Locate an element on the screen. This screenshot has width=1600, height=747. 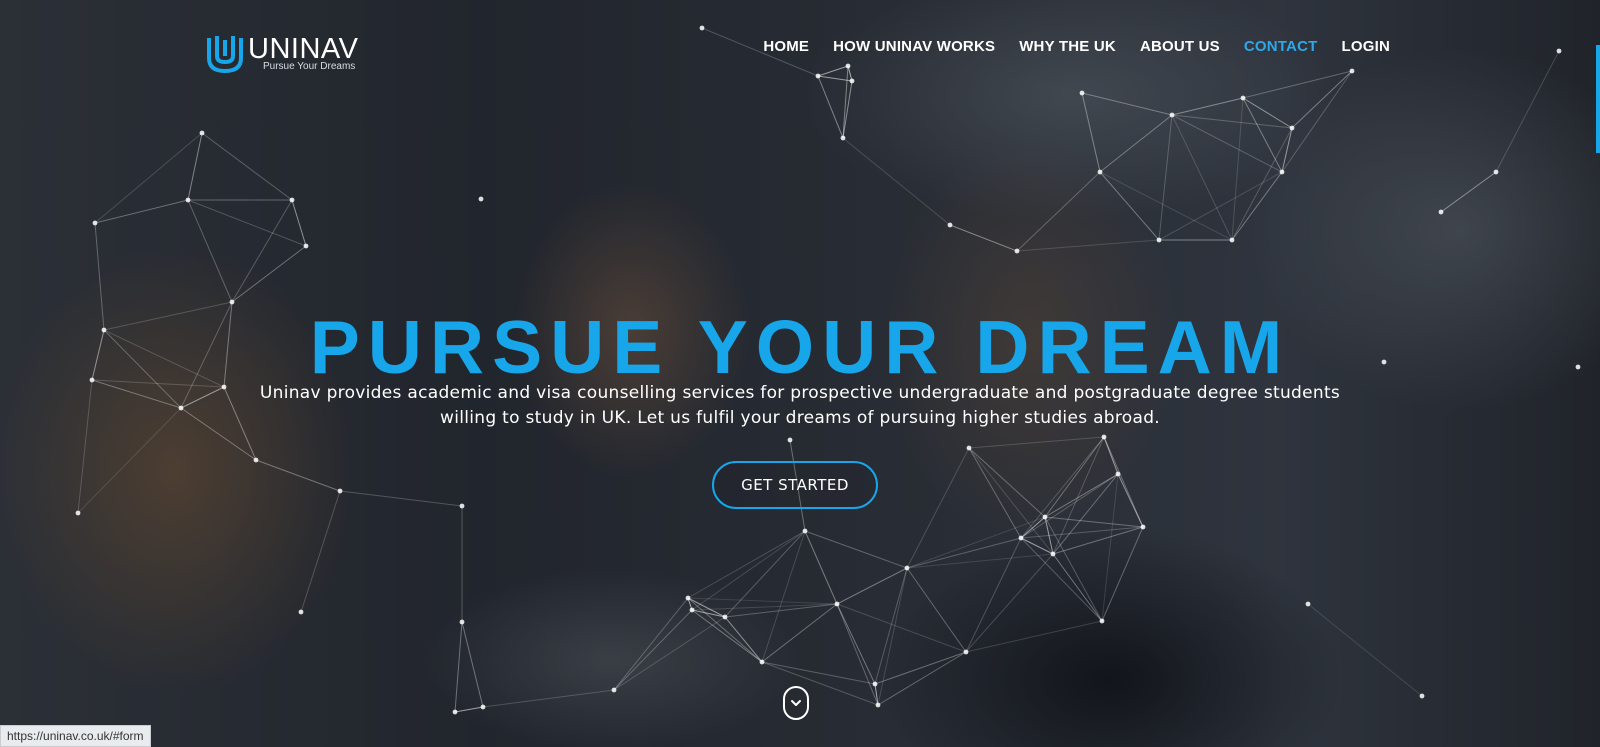
scrollbar-thumb is located at coordinates (1598, 99).